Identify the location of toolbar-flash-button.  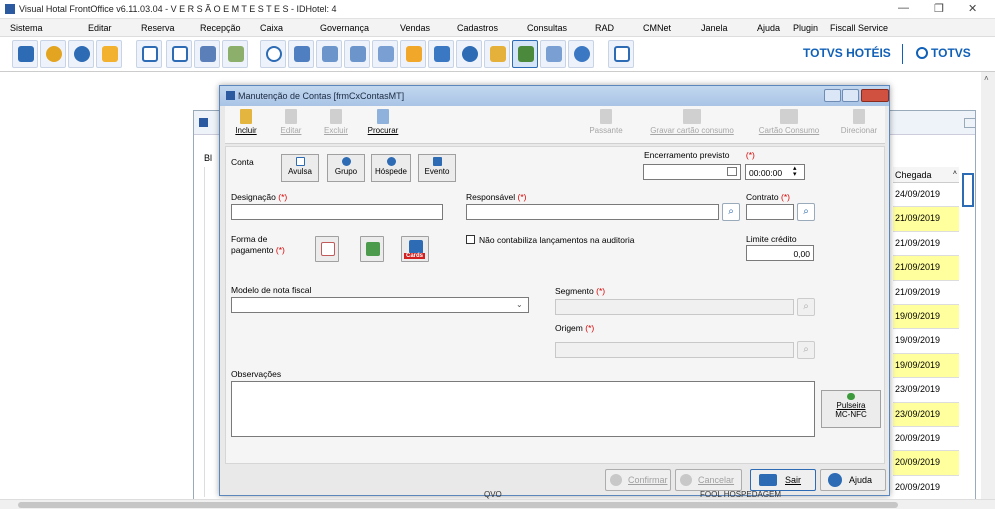
(109, 54).